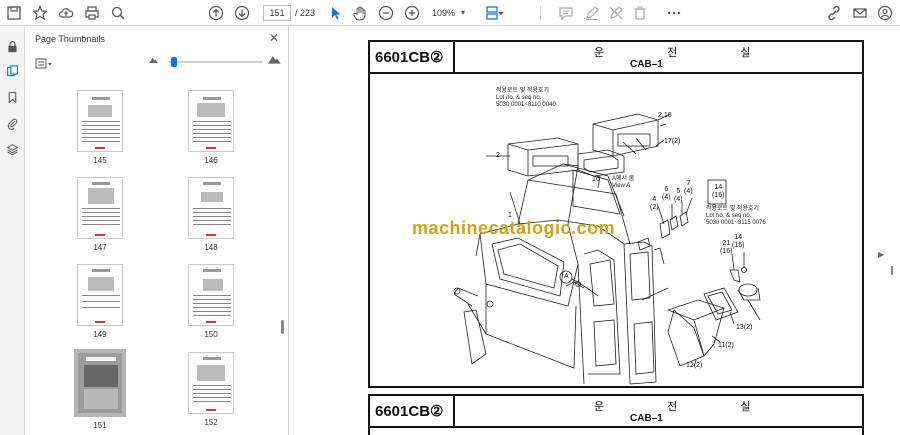  What do you see at coordinates (566, 276) in the screenshot?
I see `callout-a: A` at bounding box center [566, 276].